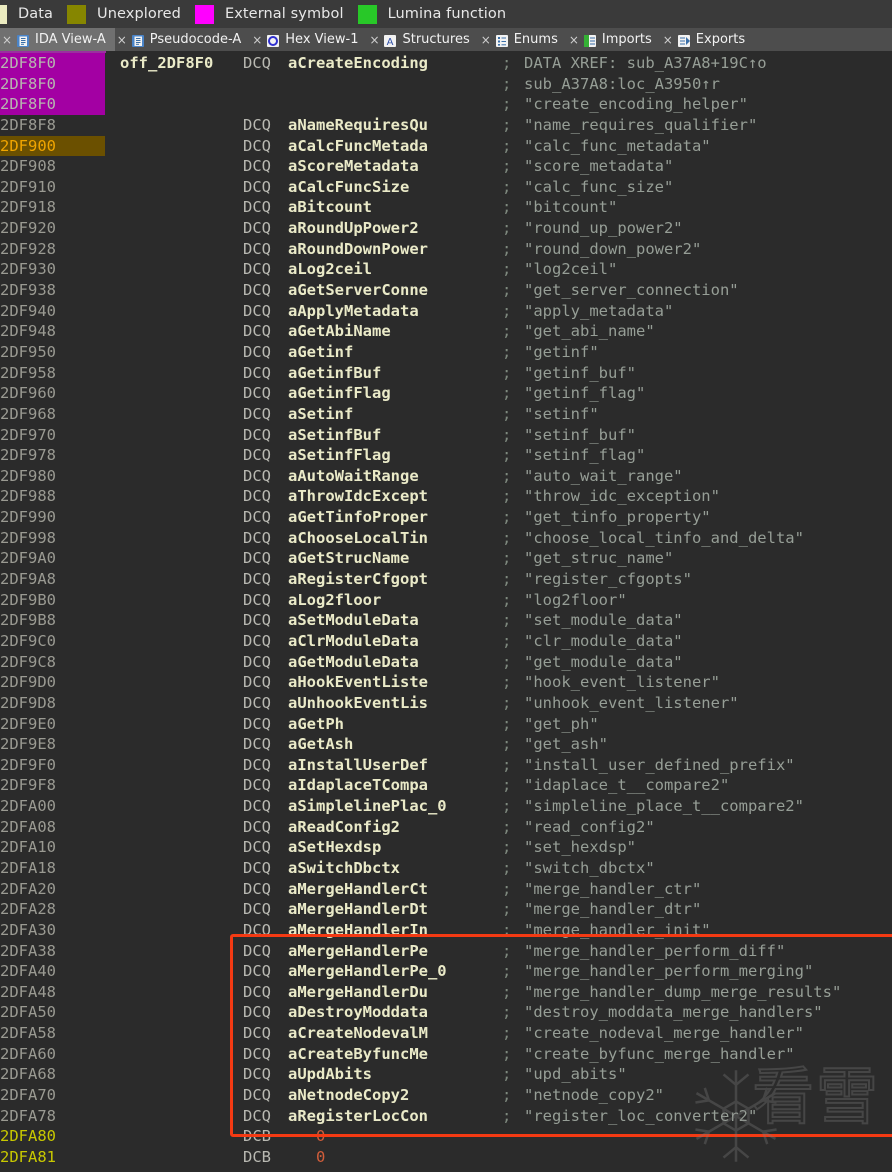 The image size is (892, 1172). I want to click on operand-cell: aAutoWaitRange, so click(353, 476).